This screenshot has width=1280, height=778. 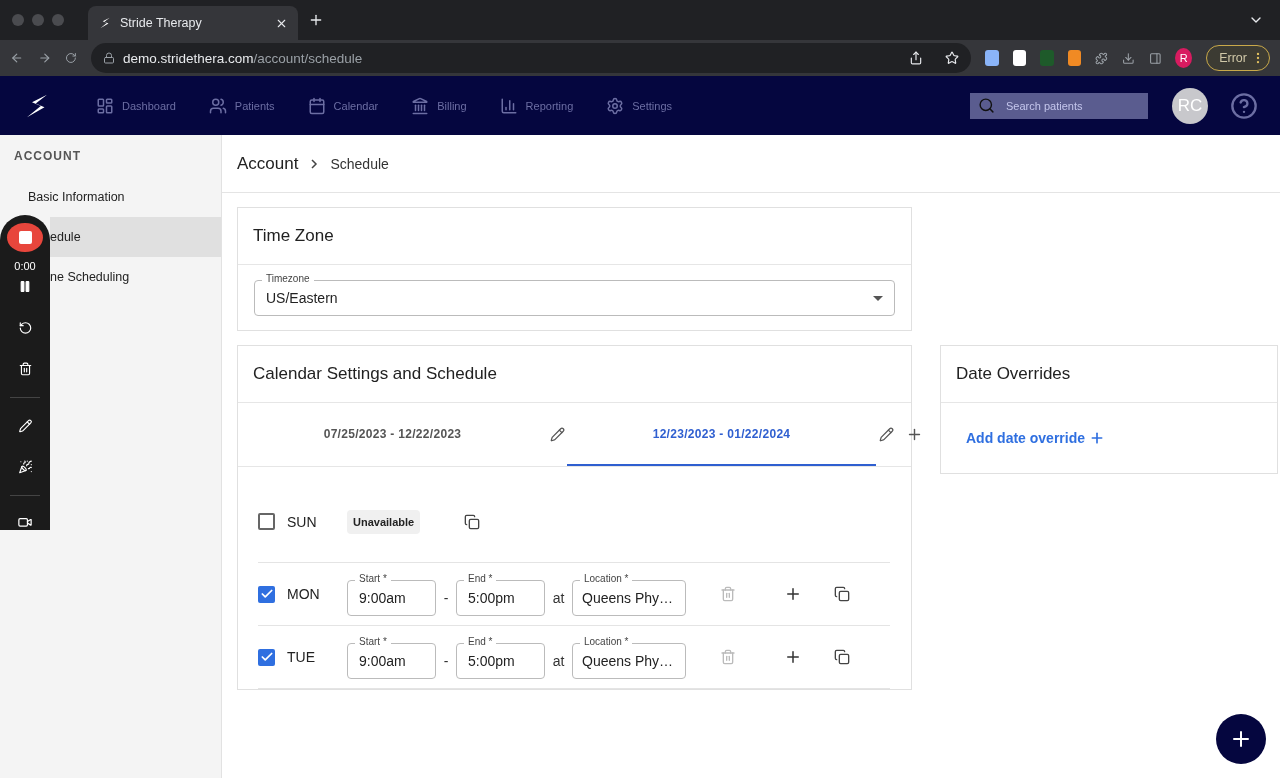 I want to click on dropdown-arrow-icon, so click(x=878, y=298).